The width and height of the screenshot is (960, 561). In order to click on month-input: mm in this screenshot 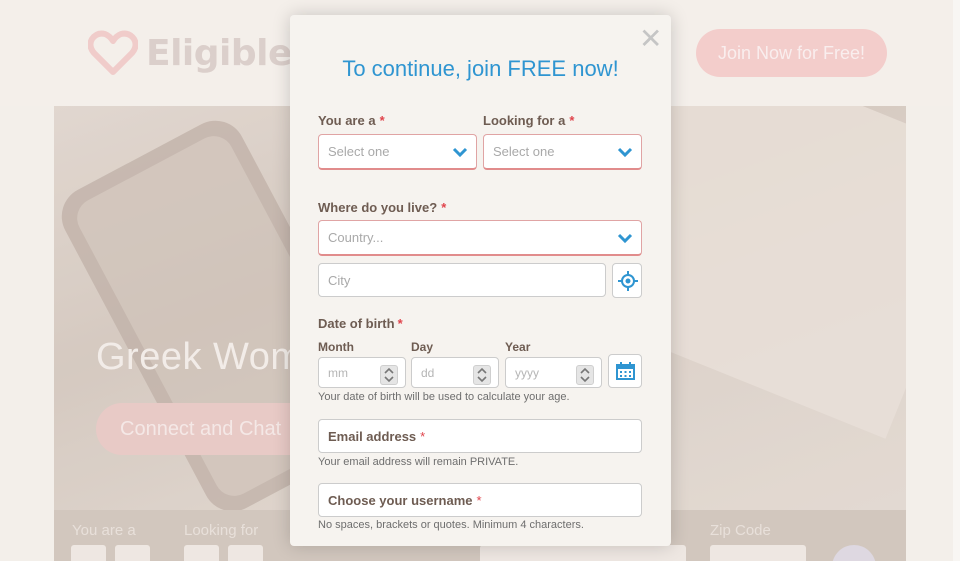, I will do `click(362, 372)`.